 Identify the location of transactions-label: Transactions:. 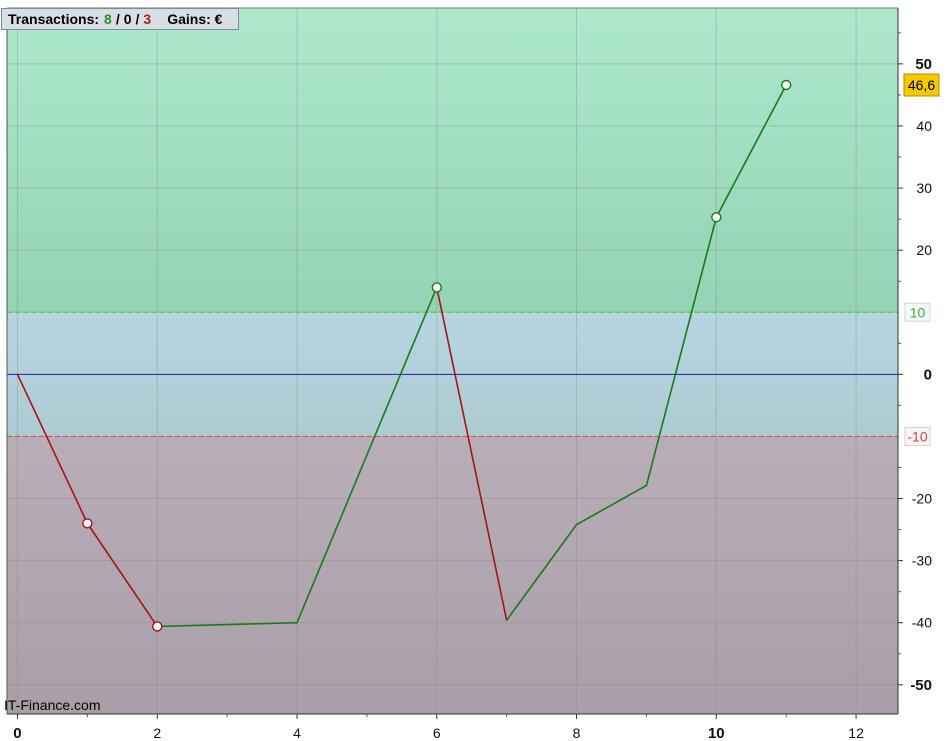
(54, 19).